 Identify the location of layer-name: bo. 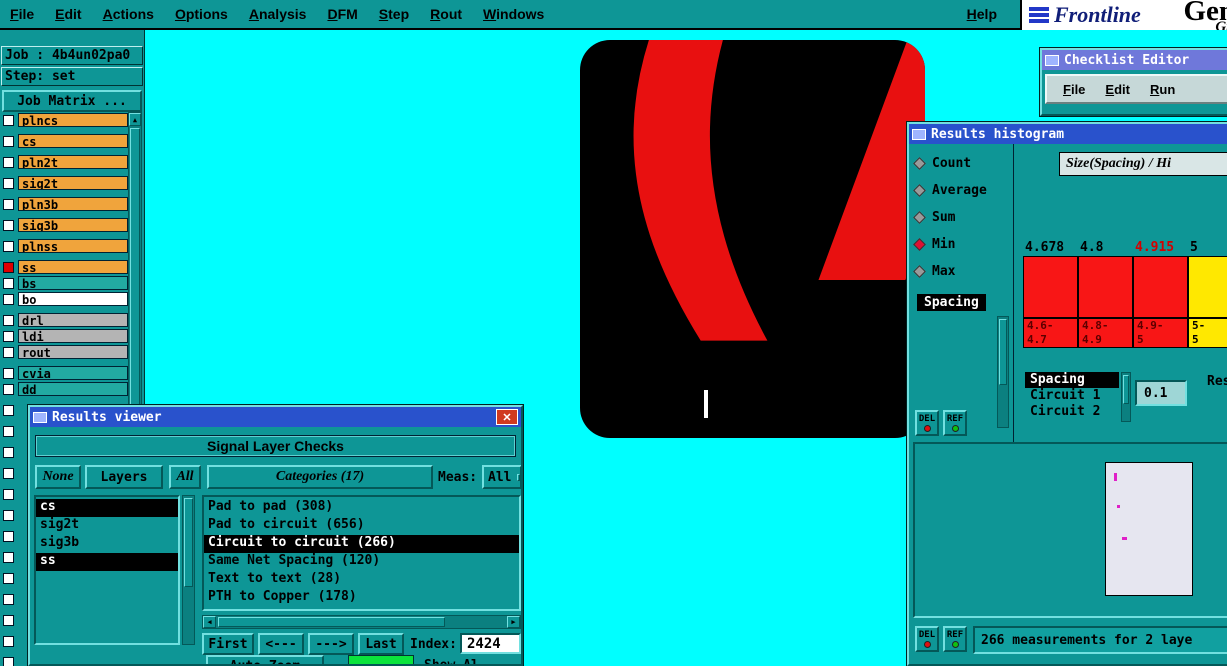
(73, 299).